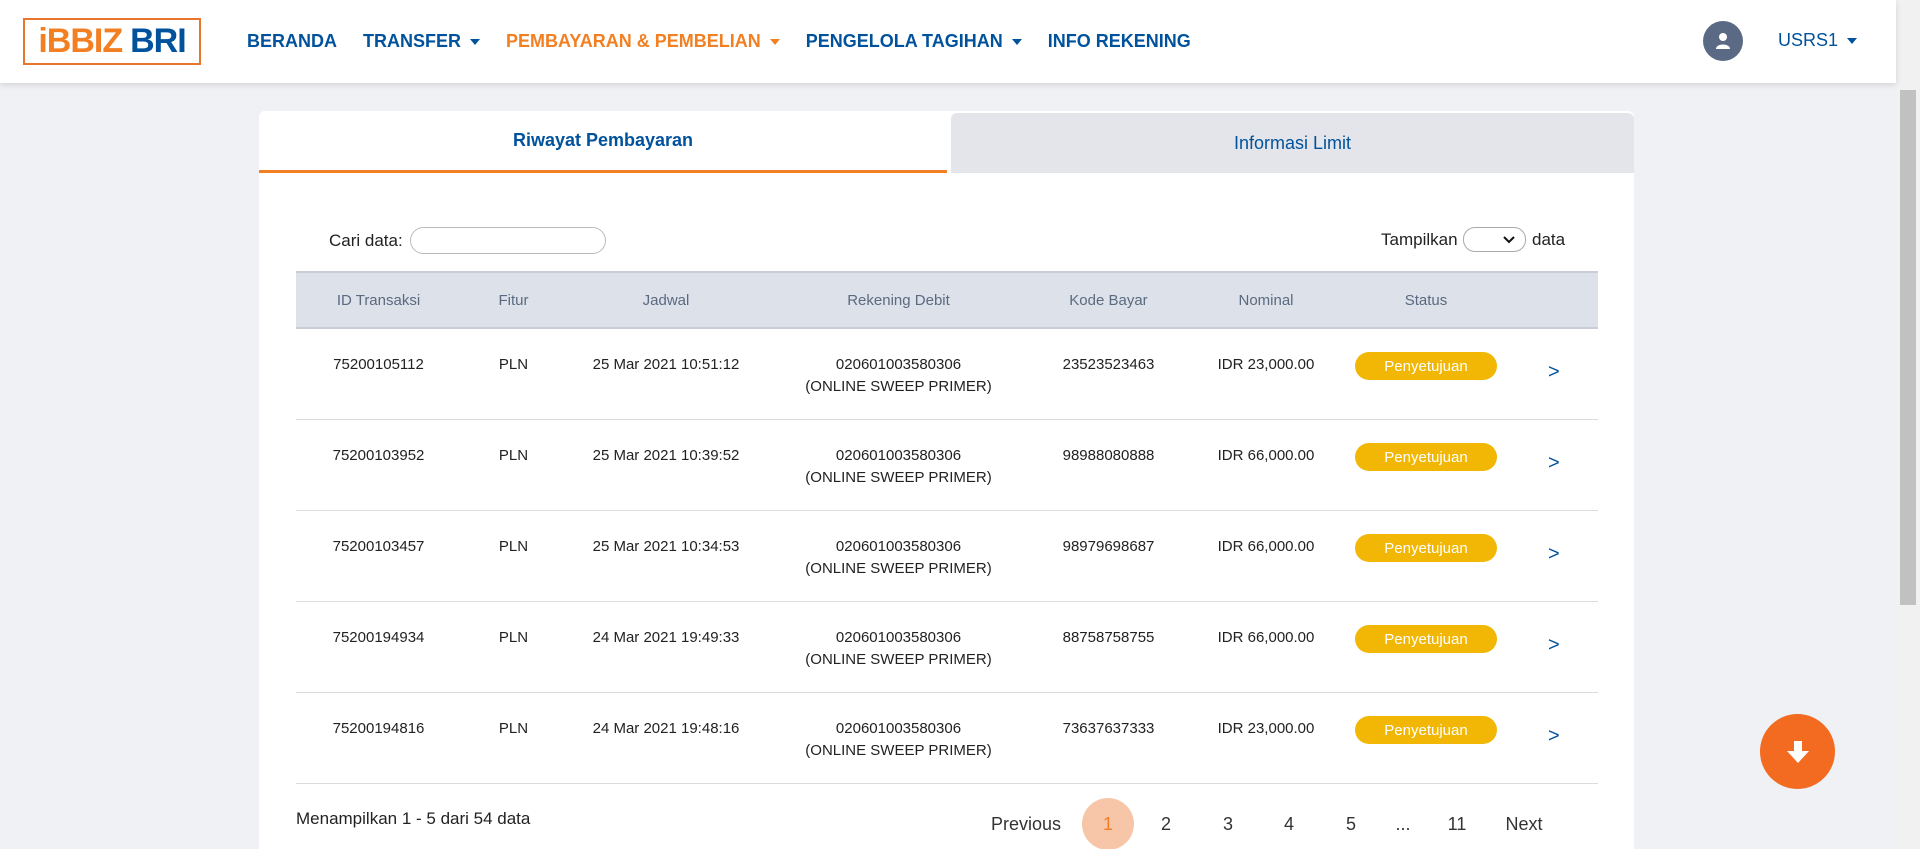 The width and height of the screenshot is (1920, 849). I want to click on nav-item-pengelola-tagihan: PENGELOLA TAGIHAN, so click(914, 41).